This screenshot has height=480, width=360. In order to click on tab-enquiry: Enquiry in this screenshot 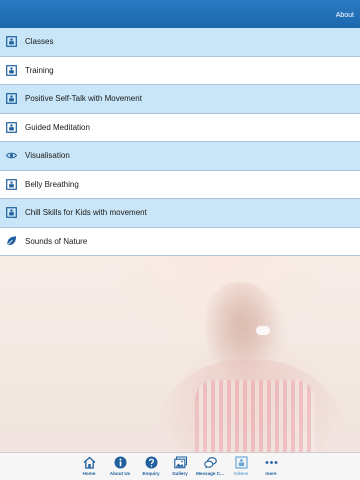, I will do `click(151, 468)`.